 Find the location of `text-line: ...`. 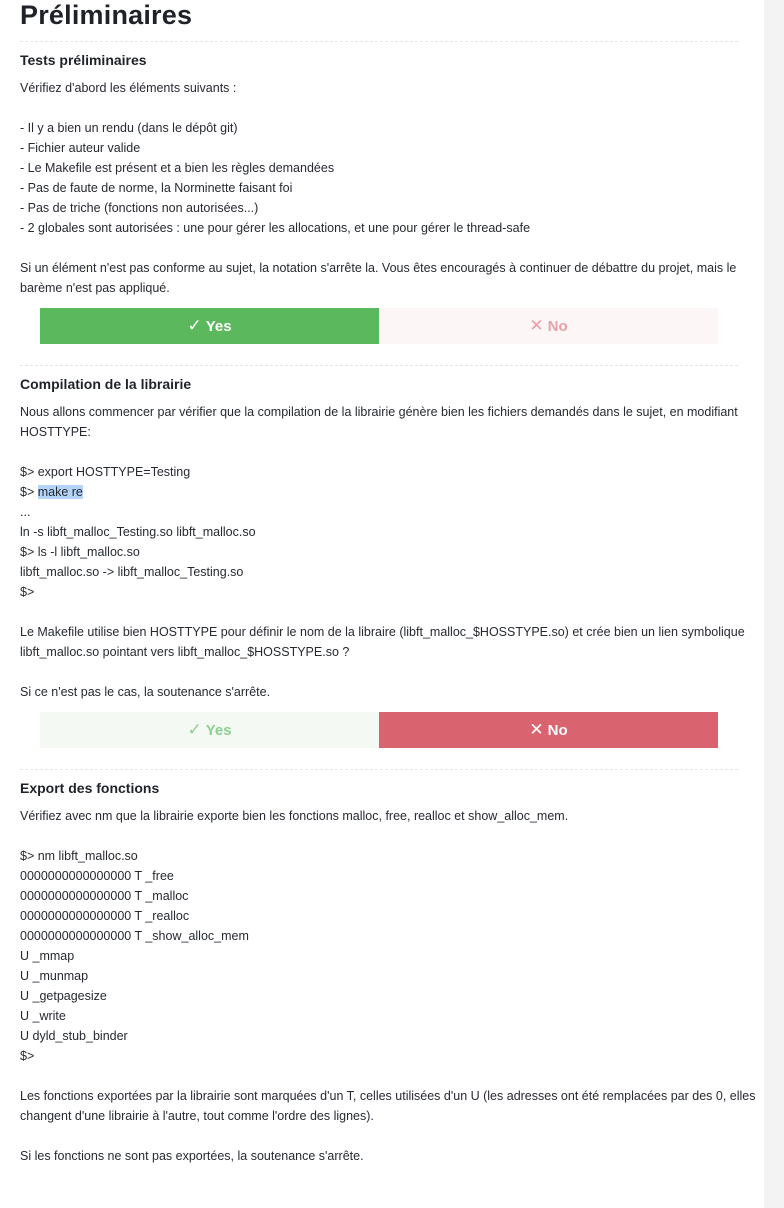

text-line: ... is located at coordinates (25, 512).